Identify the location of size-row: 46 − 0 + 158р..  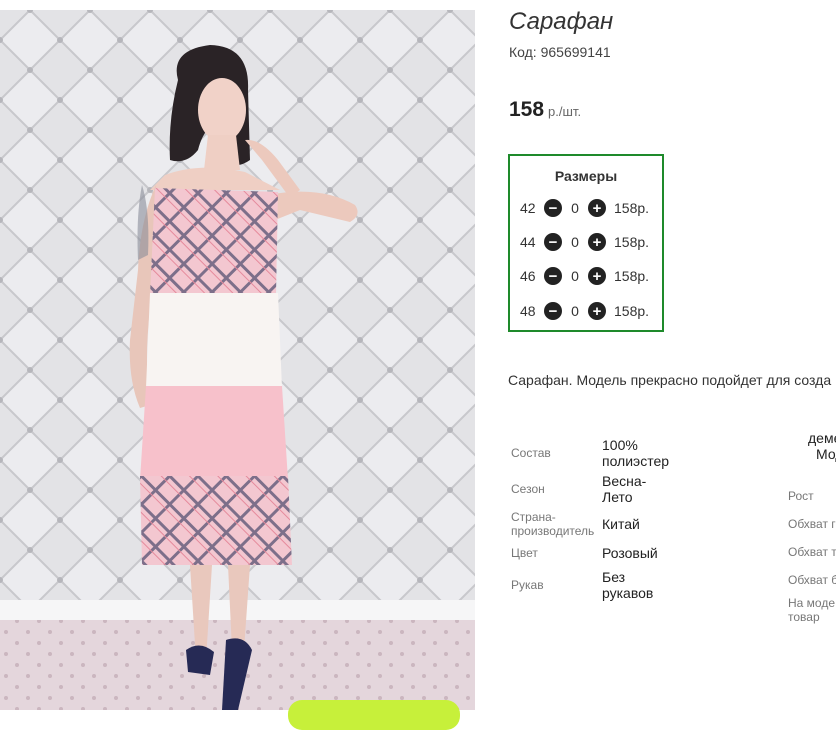
(584, 276).